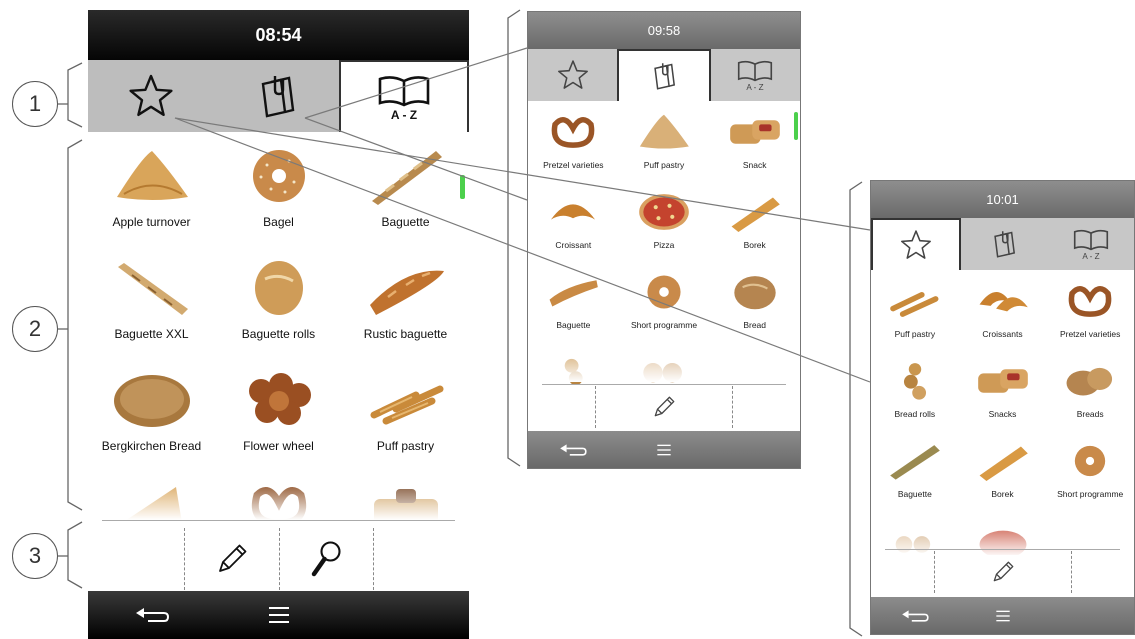 This screenshot has height=639, width=1135. Describe the element at coordinates (1090, 393) in the screenshot. I see `grid-item-breads: Breads` at that location.